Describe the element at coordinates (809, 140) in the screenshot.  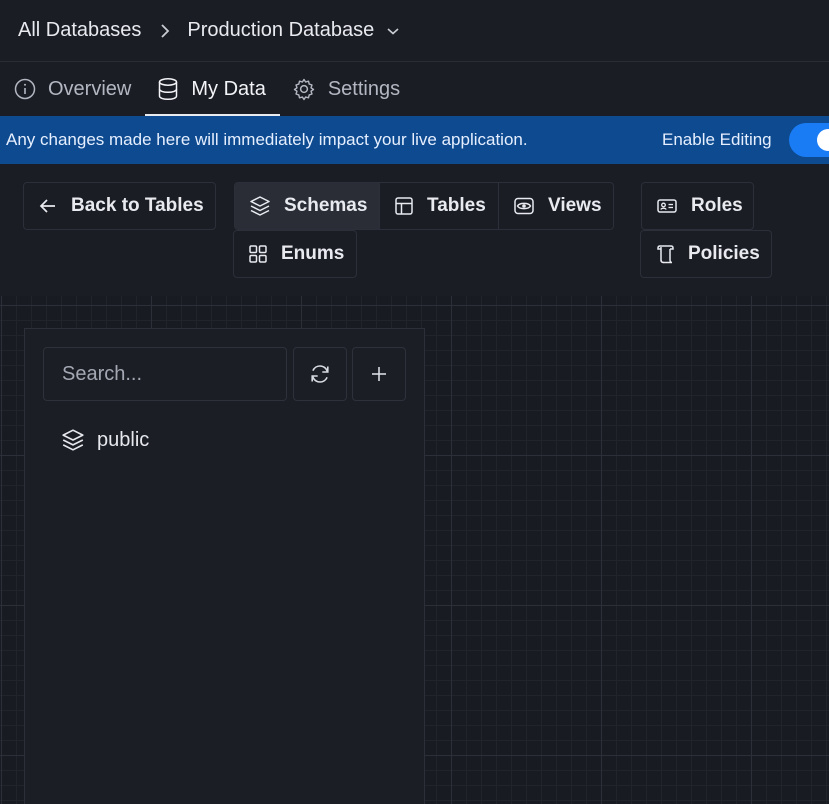
I see `enable-editing-toggle` at that location.